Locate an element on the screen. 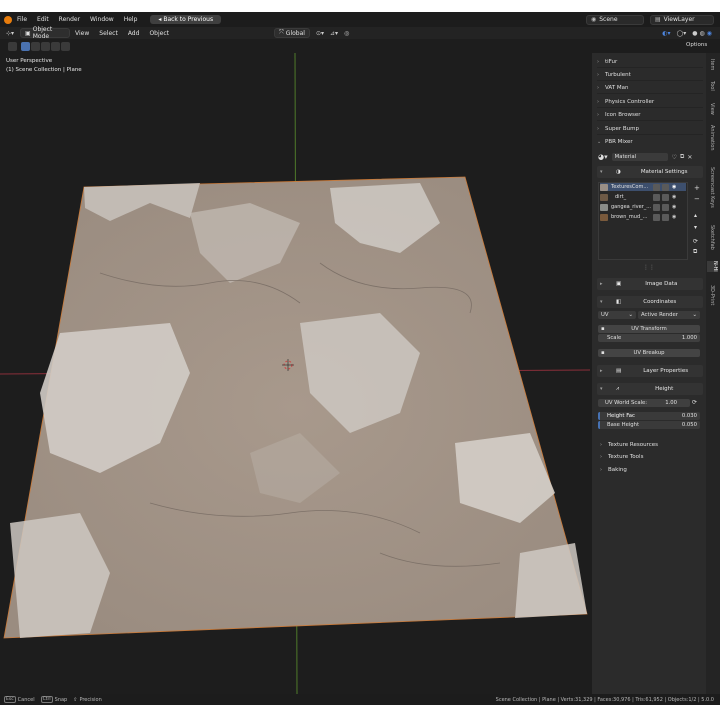 This screenshot has height=720, width=720. mode-selector: ▣ Object Mode is located at coordinates (45, 33).